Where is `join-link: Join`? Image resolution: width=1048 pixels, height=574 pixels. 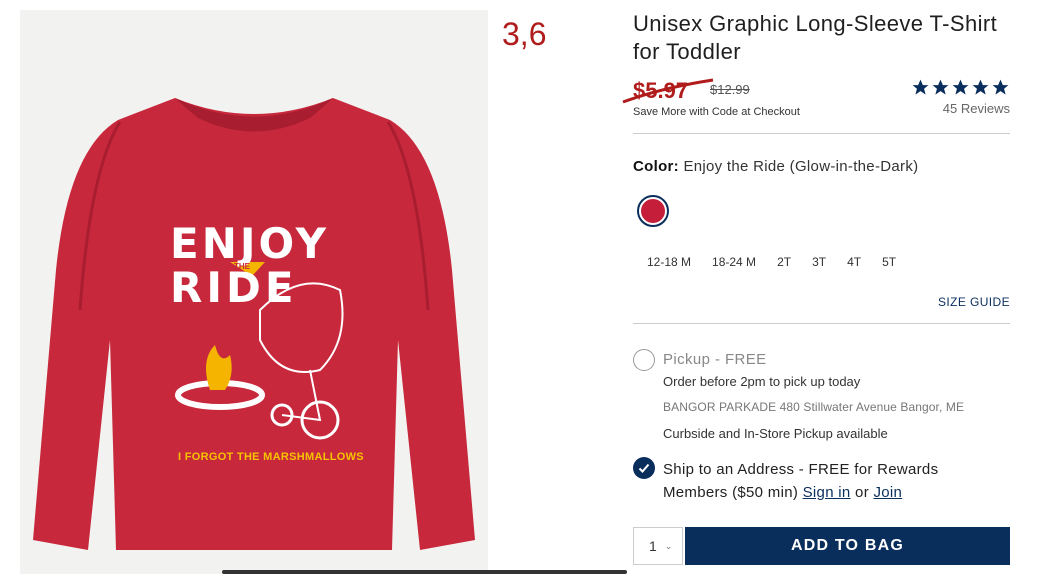
join-link: Join is located at coordinates (887, 492).